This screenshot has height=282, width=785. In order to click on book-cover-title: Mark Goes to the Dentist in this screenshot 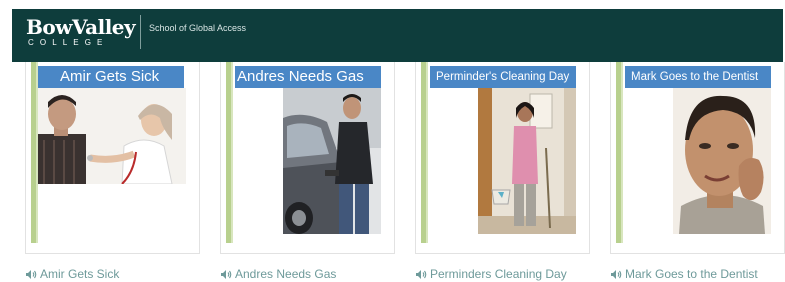, I will do `click(698, 77)`.